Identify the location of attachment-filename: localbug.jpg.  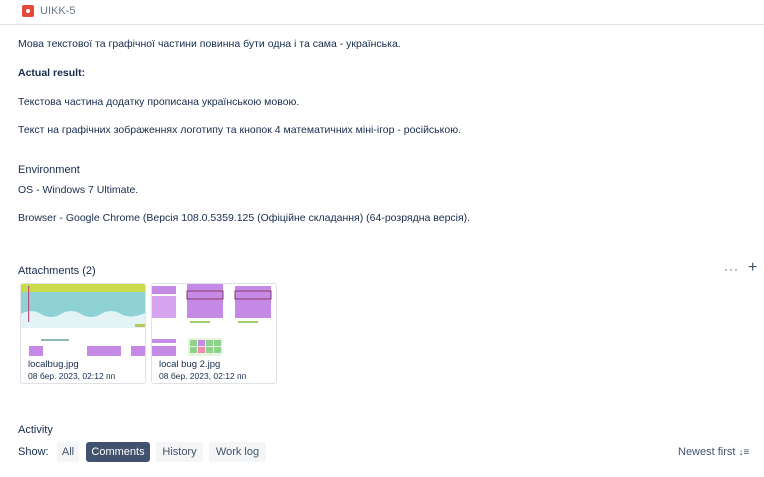
(53, 364).